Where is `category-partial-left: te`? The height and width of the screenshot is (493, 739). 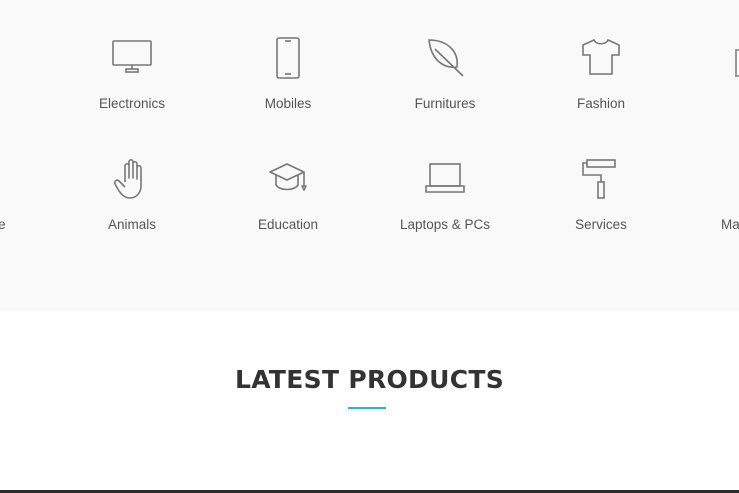
category-partial-left: te is located at coordinates (35, 195).